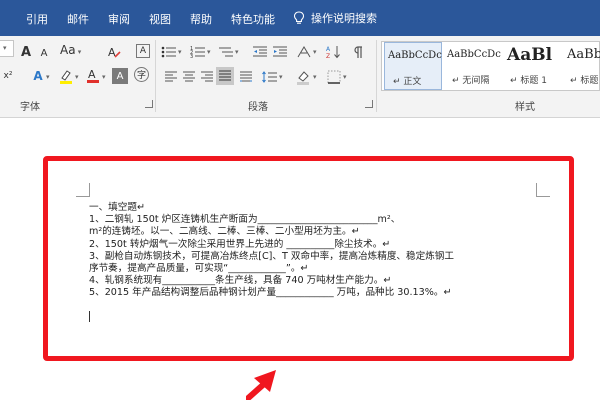 The image size is (600, 400). I want to click on paragraph-dialog-launcher, so click(369, 104).